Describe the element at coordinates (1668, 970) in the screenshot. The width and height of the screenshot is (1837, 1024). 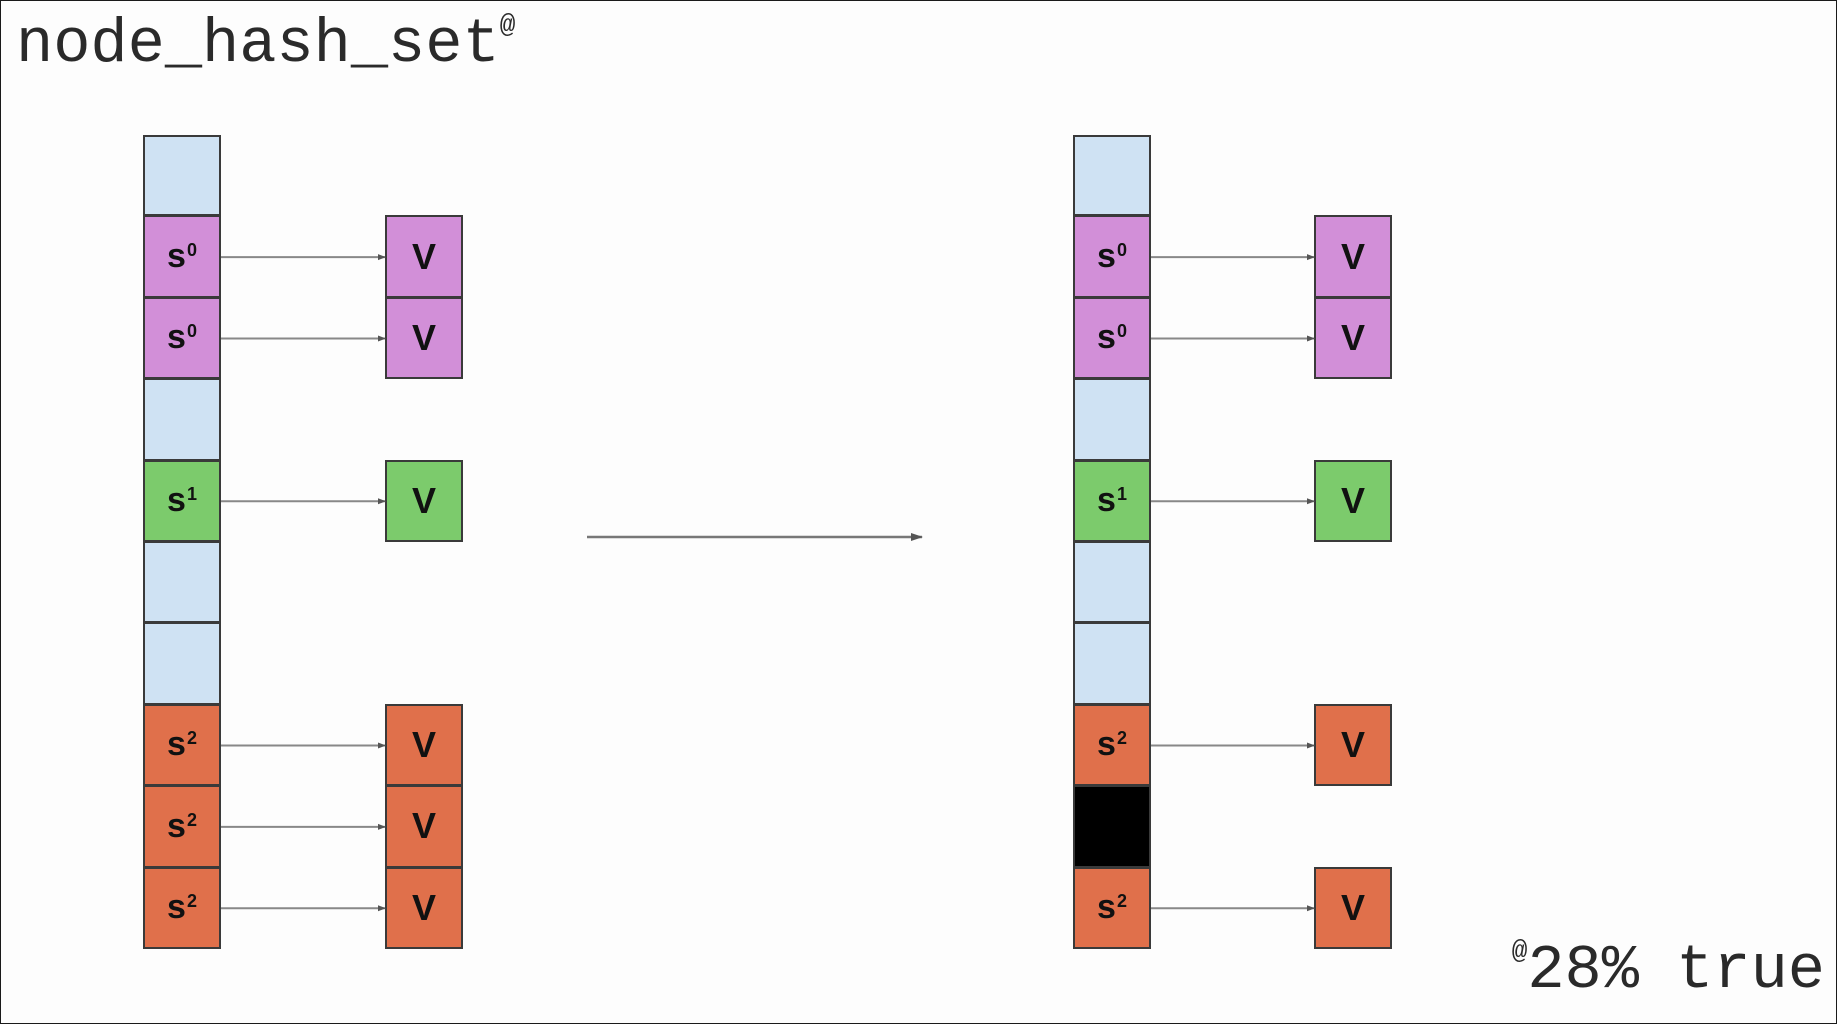
I see `footer-note: @28% true` at that location.